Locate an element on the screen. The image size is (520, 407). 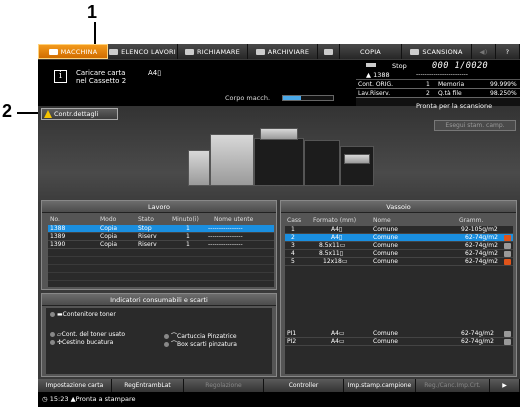
table-row: 4 8.5x11▯ Comune 62-74g/m2 is located at coordinates (399, 254).